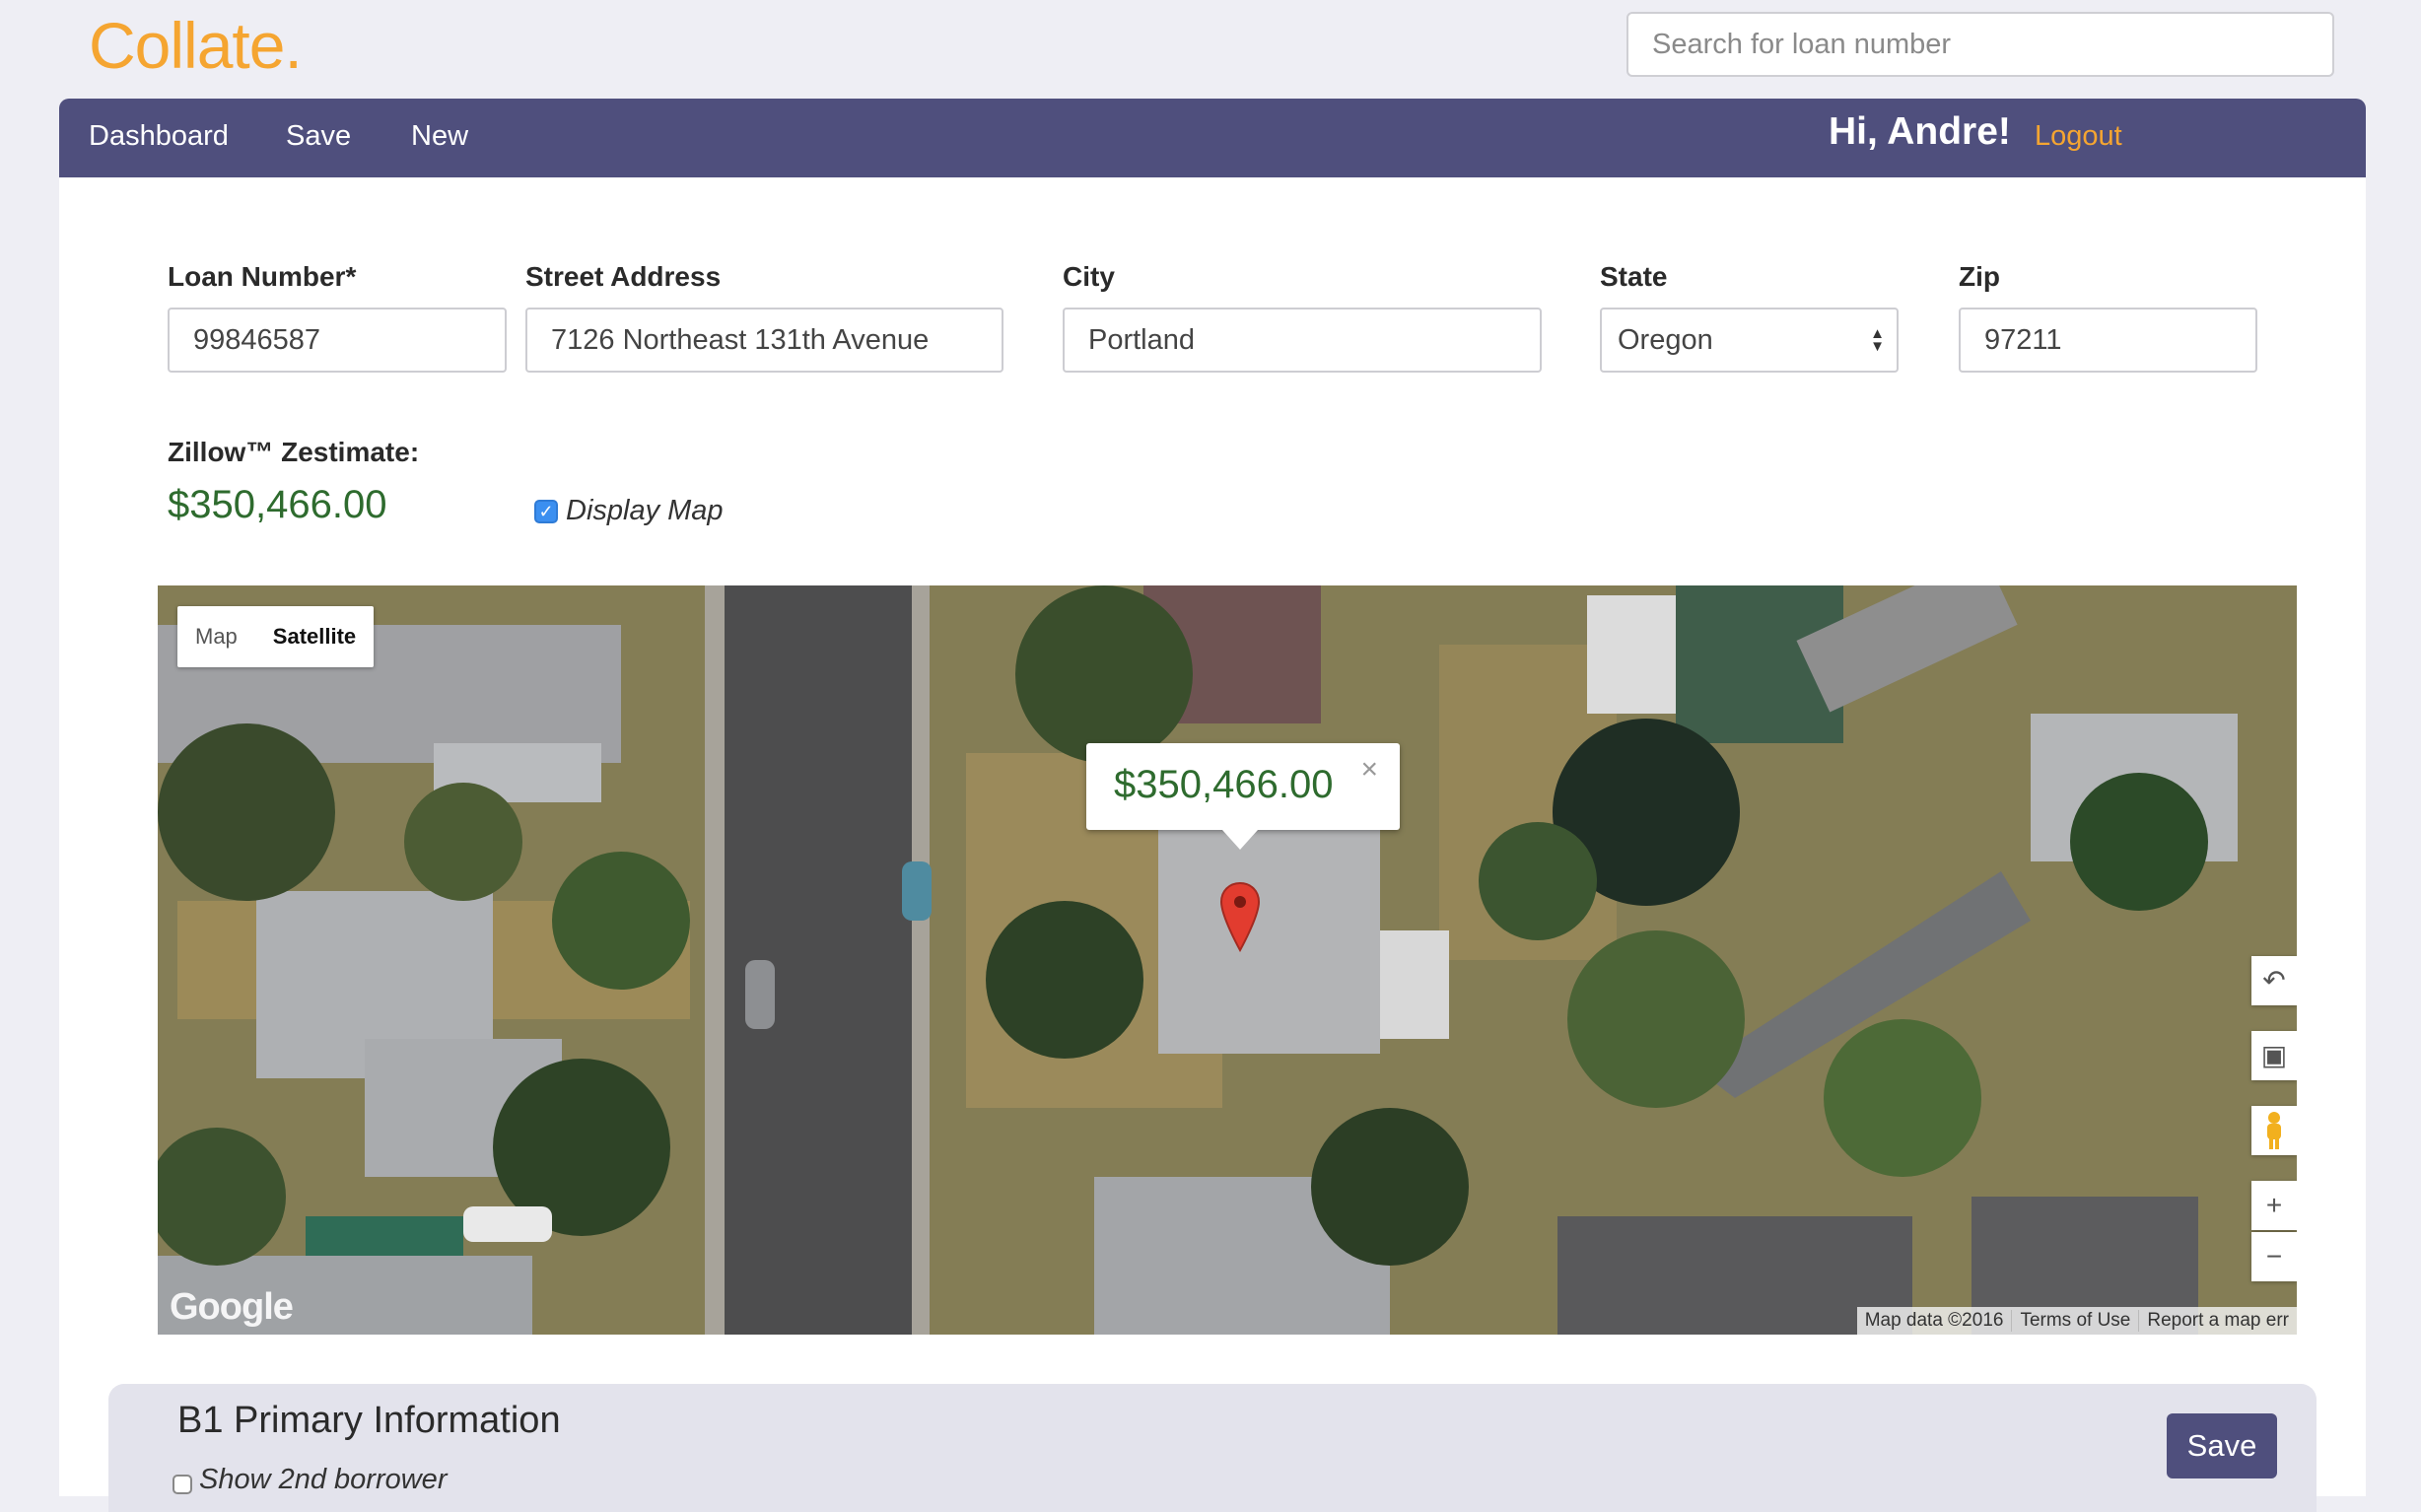 The height and width of the screenshot is (1512, 2421). Describe the element at coordinates (2274, 981) in the screenshot. I see `rotate-icon: ↶` at that location.